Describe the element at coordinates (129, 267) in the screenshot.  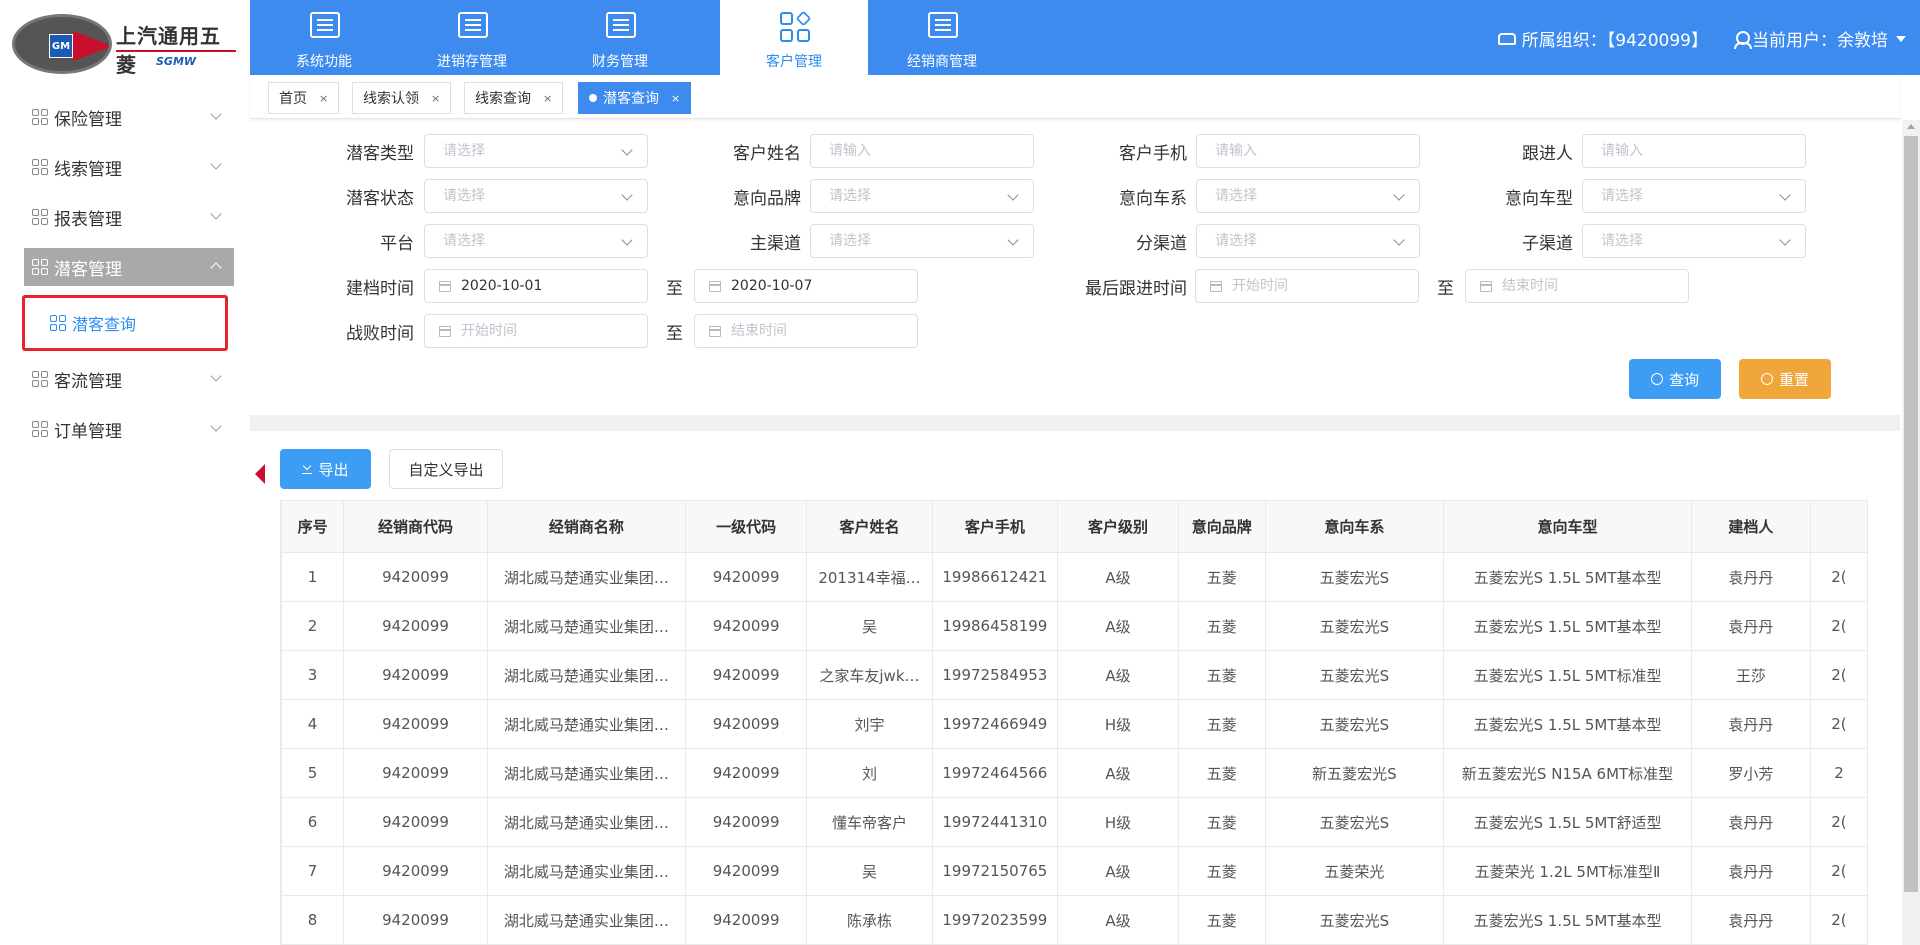
I see `sidebar-item-potential-customers: 潜客管理` at that location.